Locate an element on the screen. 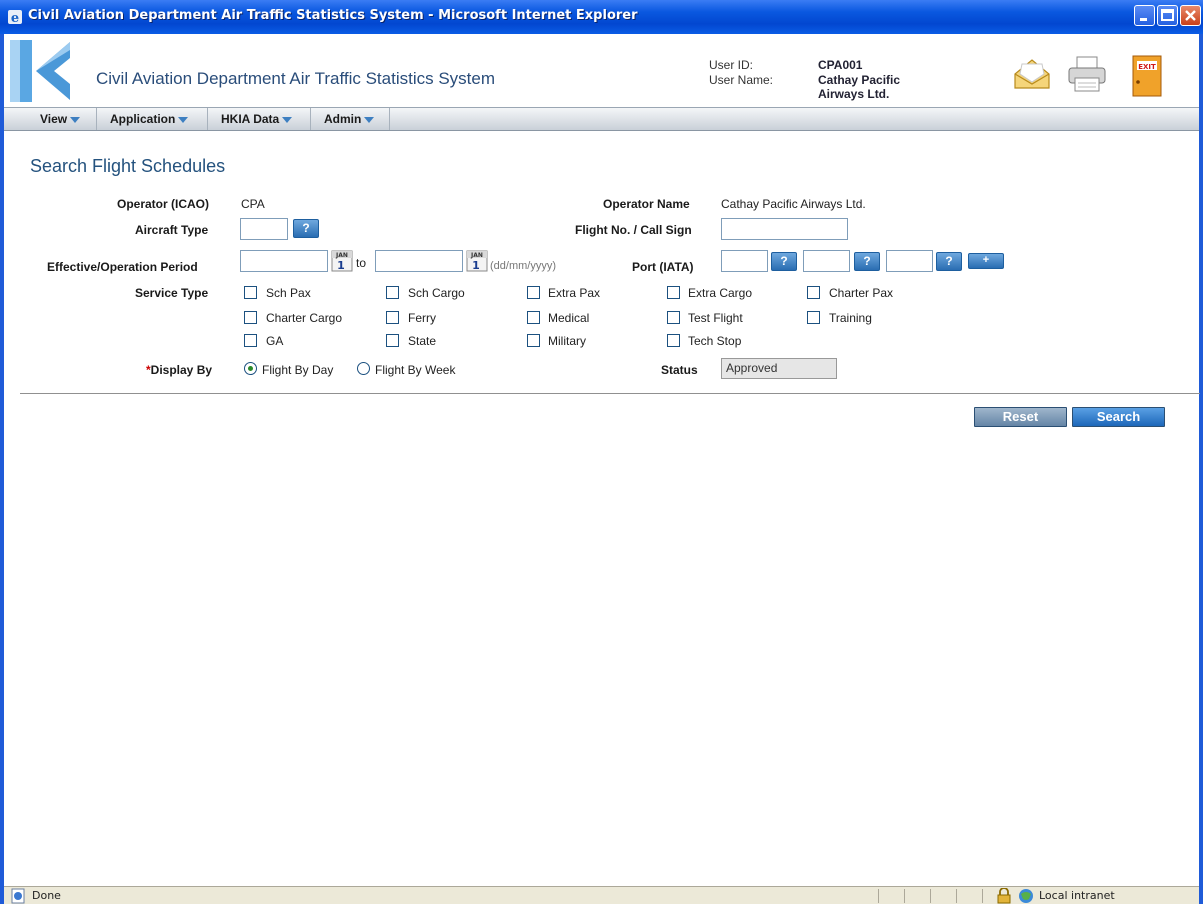  service-sch-pax-label: Sch Pax is located at coordinates (288, 293).